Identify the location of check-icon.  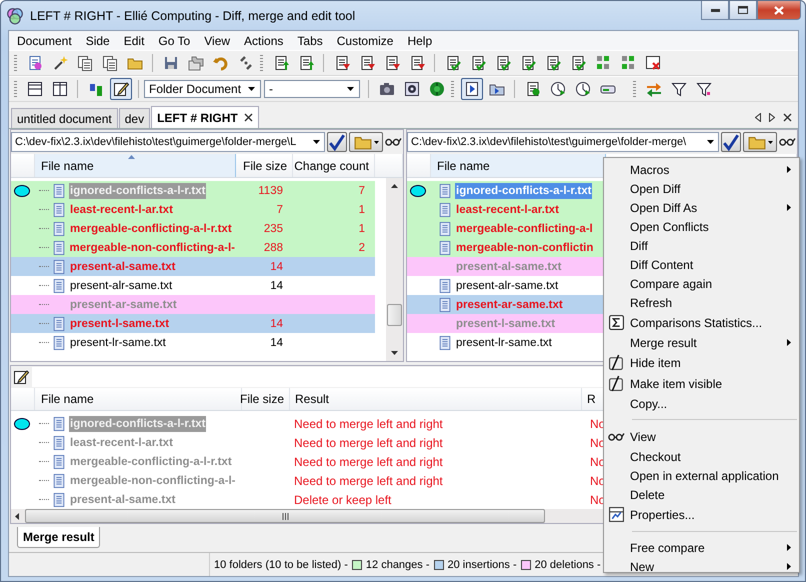
(731, 142).